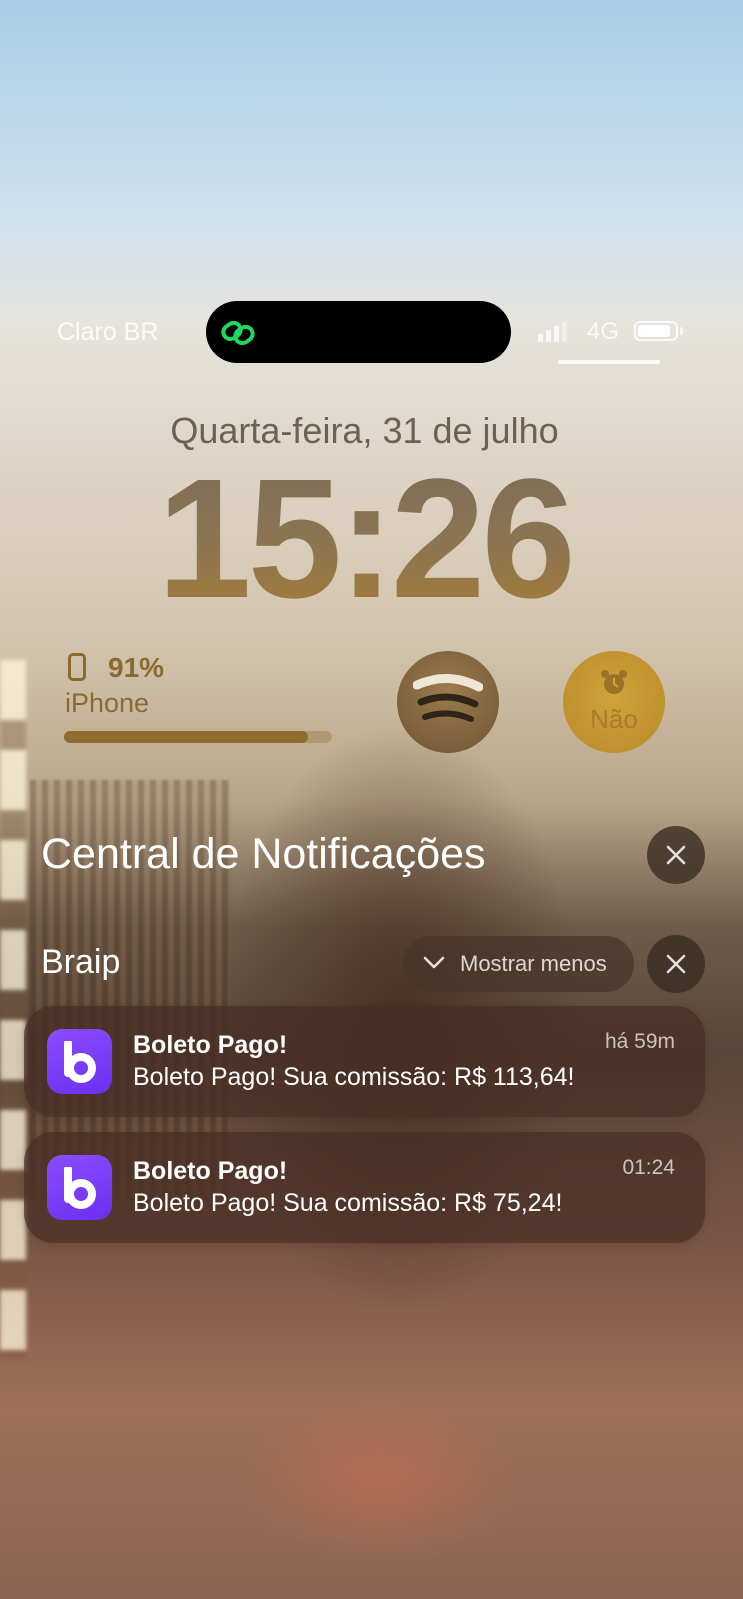 This screenshot has width=743, height=1599. What do you see at coordinates (603, 331) in the screenshot?
I see `network-type: 4G` at bounding box center [603, 331].